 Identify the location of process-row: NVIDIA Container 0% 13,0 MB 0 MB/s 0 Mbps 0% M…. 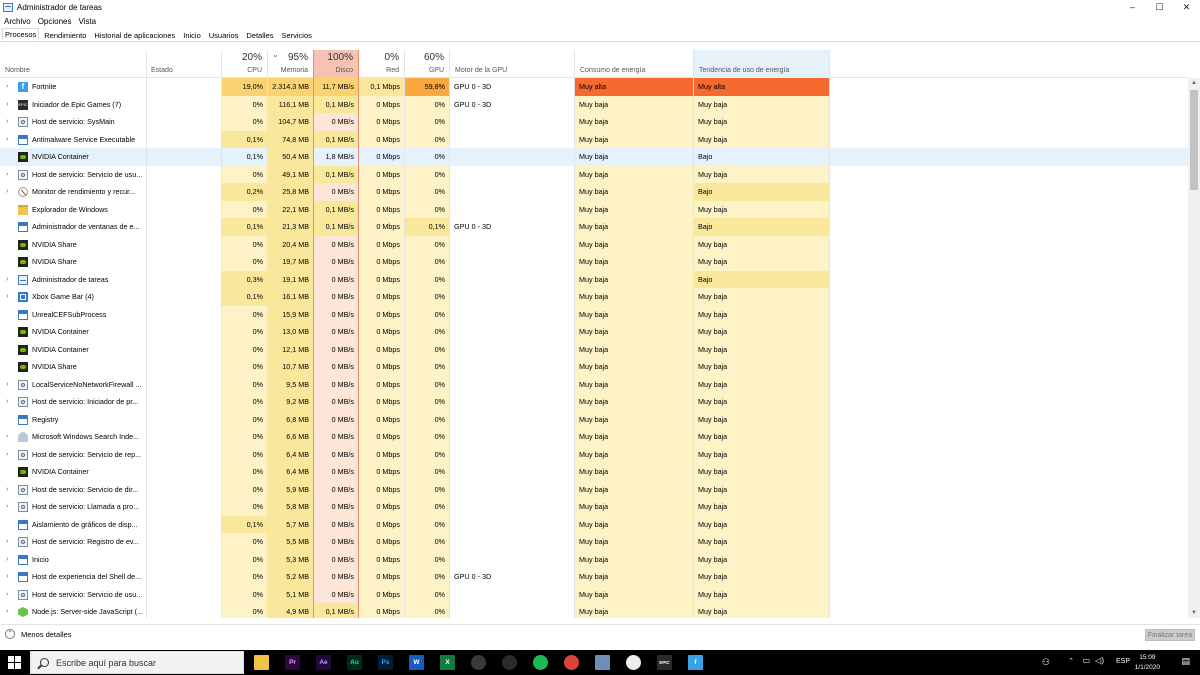
(594, 332).